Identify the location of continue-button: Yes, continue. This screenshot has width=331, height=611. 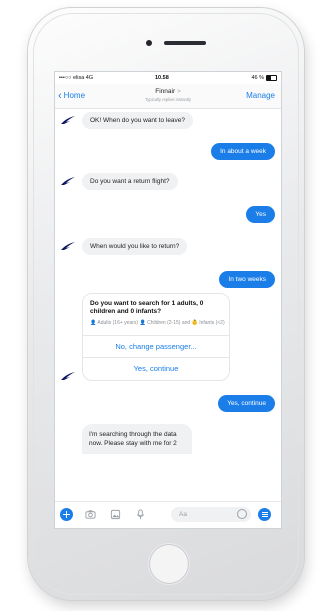
(156, 368).